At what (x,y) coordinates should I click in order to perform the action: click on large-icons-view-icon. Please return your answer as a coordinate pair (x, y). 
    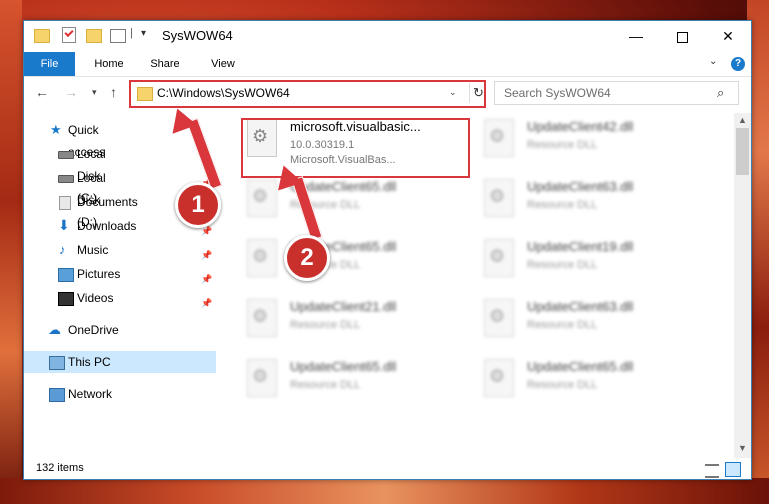
    Looking at the image, I should click on (733, 469).